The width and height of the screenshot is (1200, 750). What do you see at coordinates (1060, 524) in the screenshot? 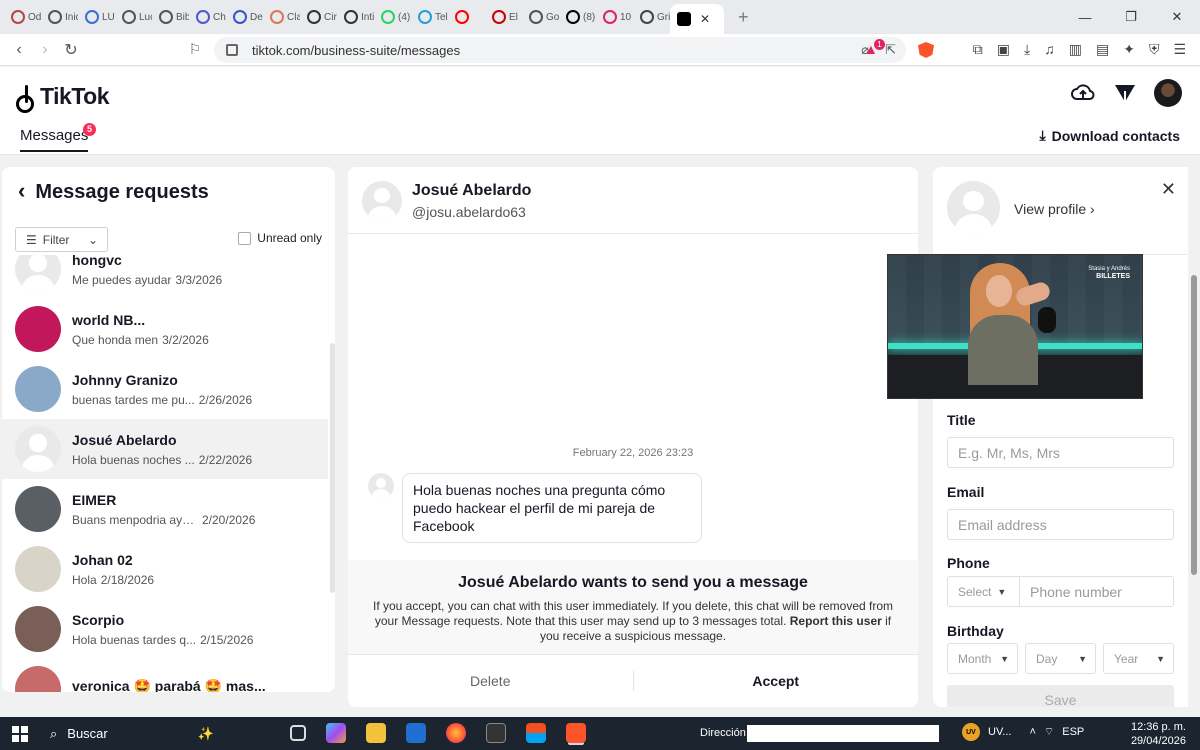
I see `email-input: Email address` at bounding box center [1060, 524].